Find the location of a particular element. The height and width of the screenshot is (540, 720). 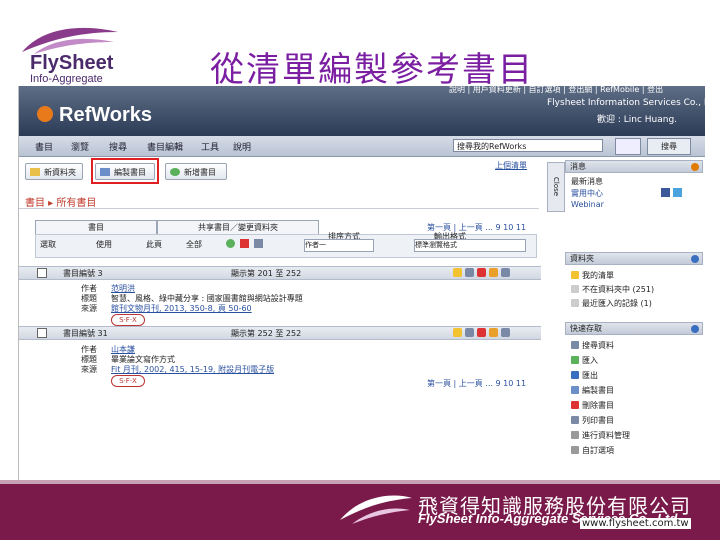

nav-item-bibliography: 書目編輯 is located at coordinates (165, 146).